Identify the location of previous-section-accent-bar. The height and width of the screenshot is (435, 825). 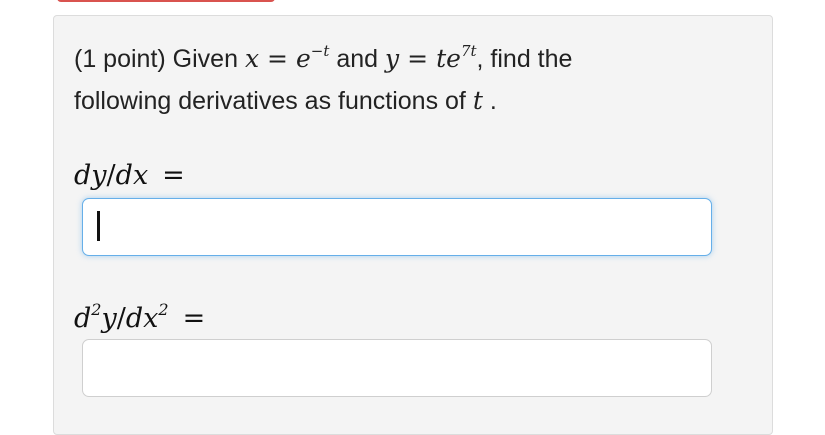
(166, 1).